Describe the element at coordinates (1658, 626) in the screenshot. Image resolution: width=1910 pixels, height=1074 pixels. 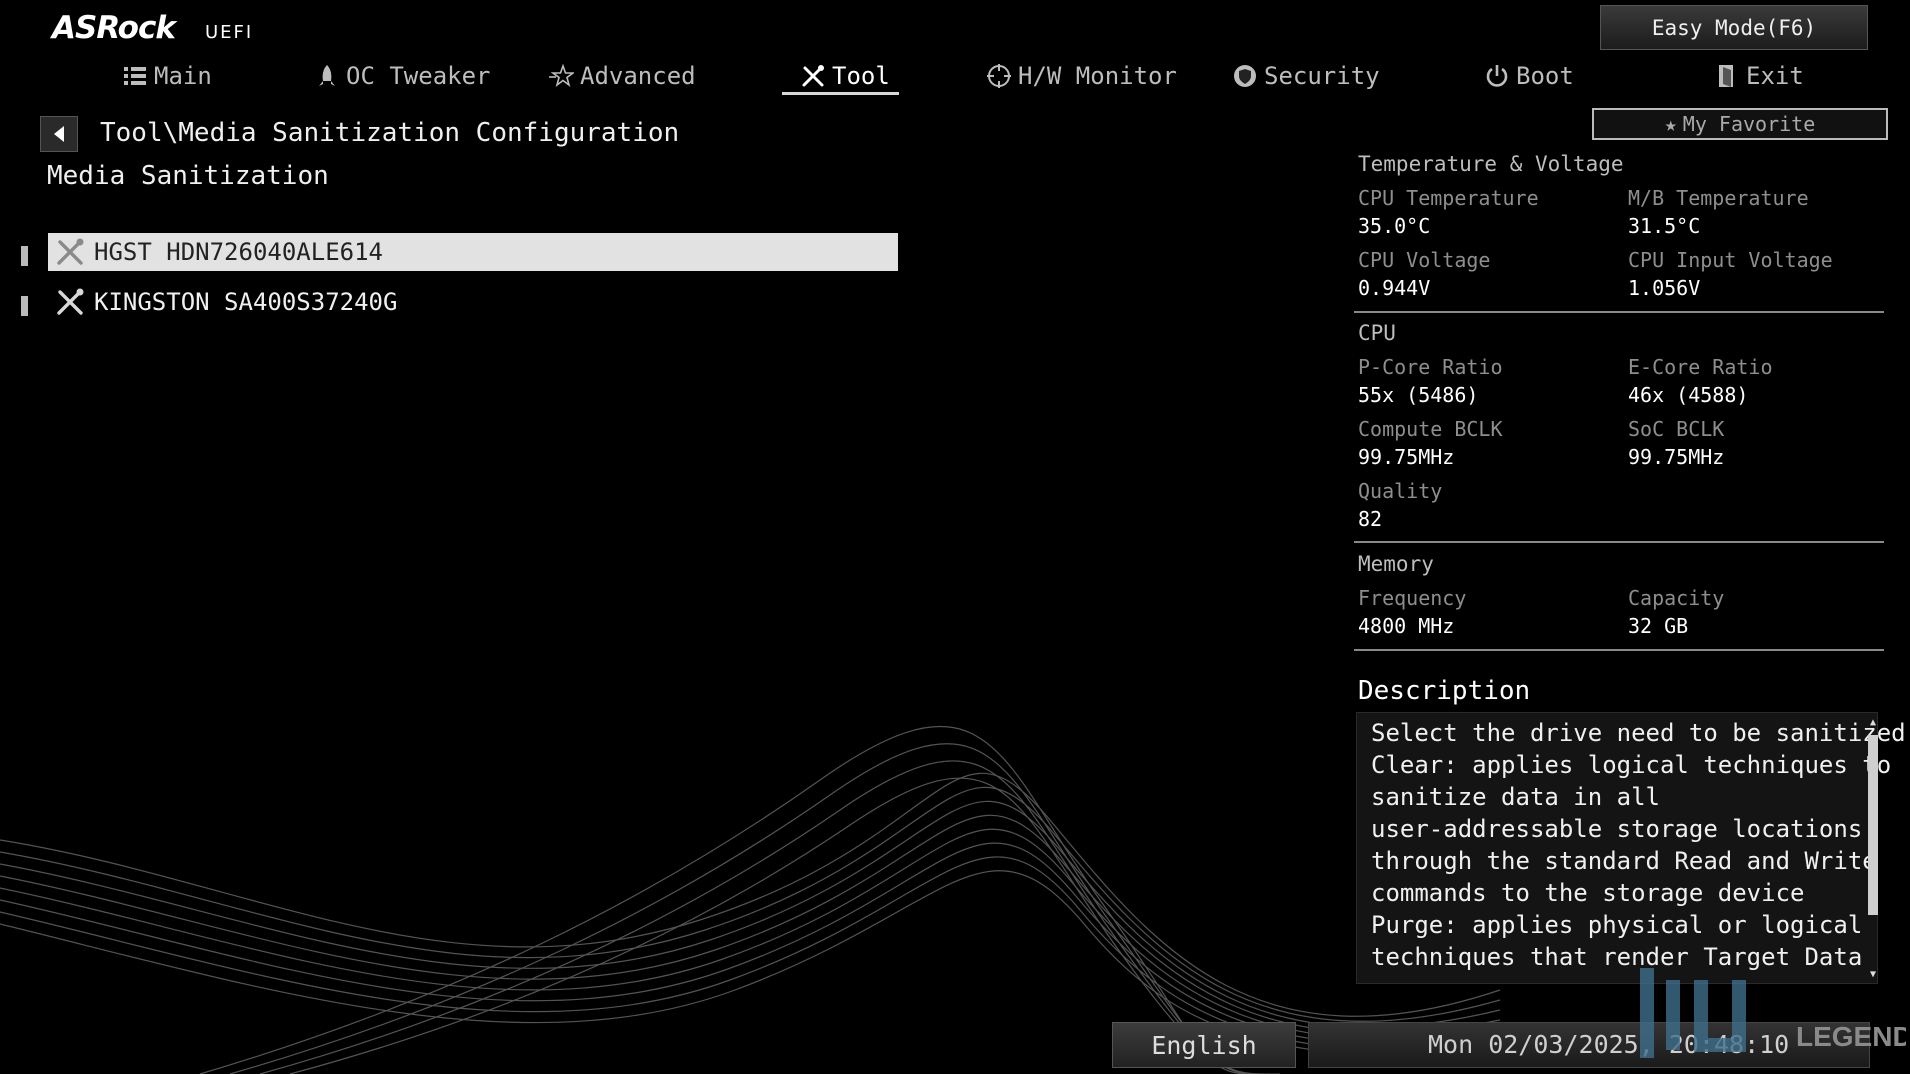
I see `capacity-value: 32 GB` at that location.